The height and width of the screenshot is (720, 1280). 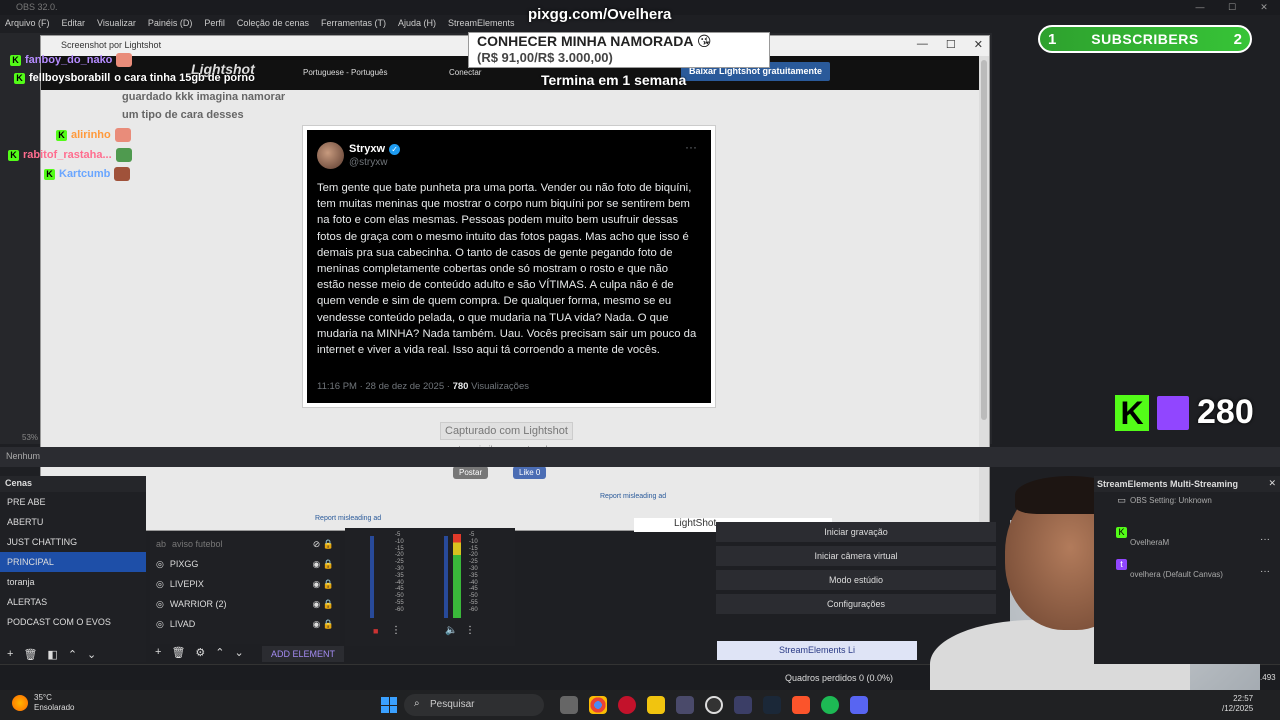 I want to click on tweet-views-label: Visualizações, so click(x=500, y=386).